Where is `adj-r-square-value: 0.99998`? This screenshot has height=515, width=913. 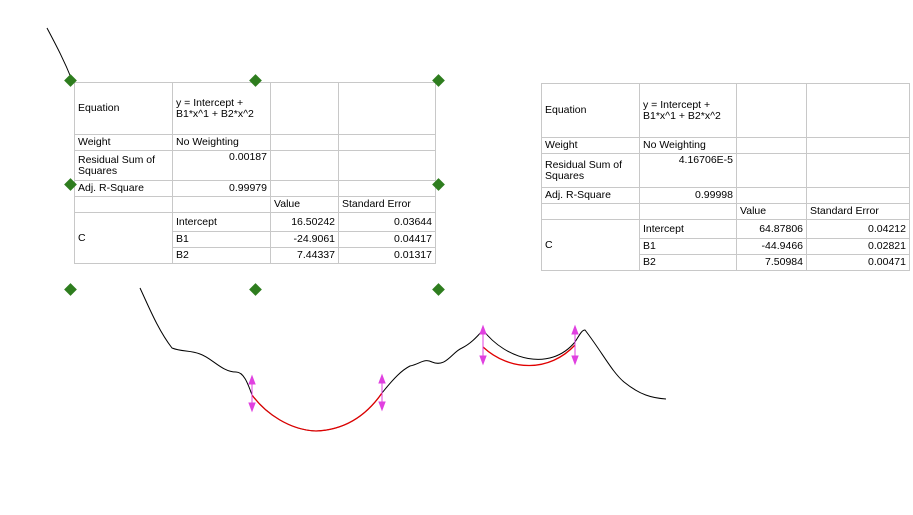
adj-r-square-value: 0.99998 is located at coordinates (688, 195).